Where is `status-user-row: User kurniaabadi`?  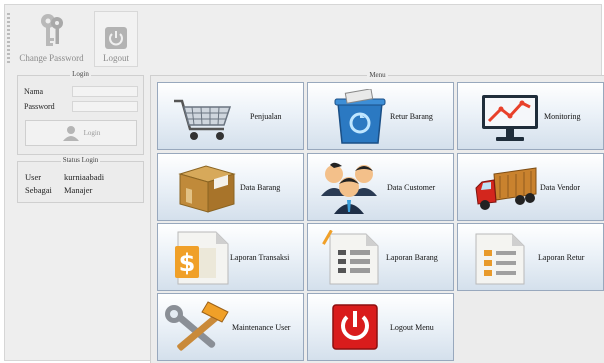 status-user-row: User kurniaabadi is located at coordinates (64, 177).